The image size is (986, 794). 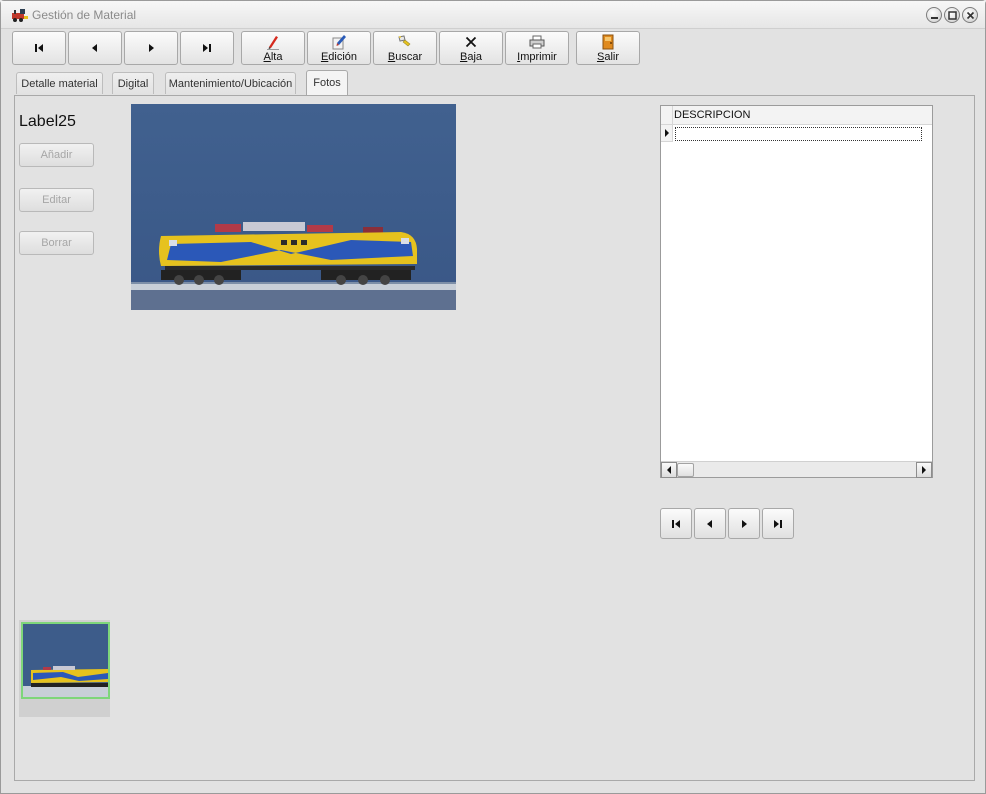 I want to click on maximize-icon, so click(x=952, y=15).